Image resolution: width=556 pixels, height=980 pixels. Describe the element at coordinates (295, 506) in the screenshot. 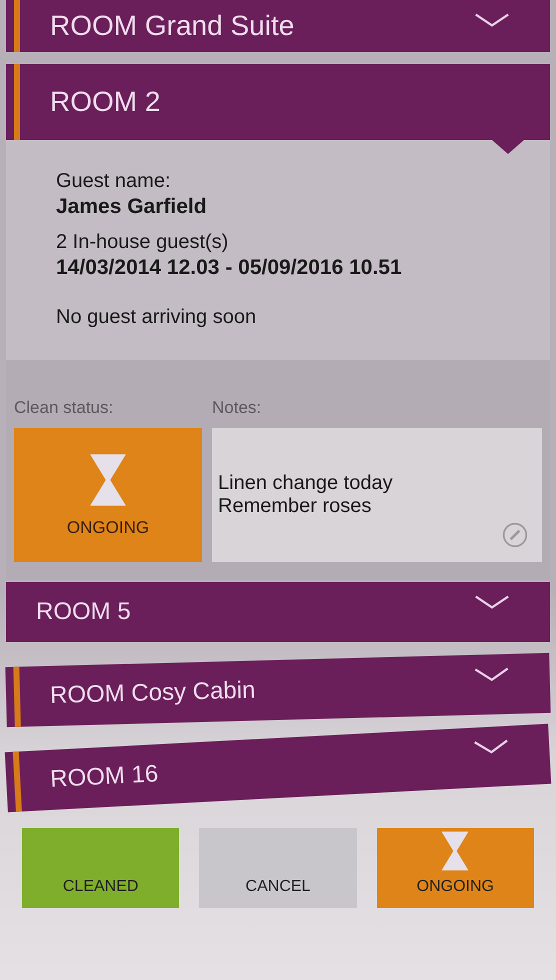

I see `note-line: Remember roses` at that location.